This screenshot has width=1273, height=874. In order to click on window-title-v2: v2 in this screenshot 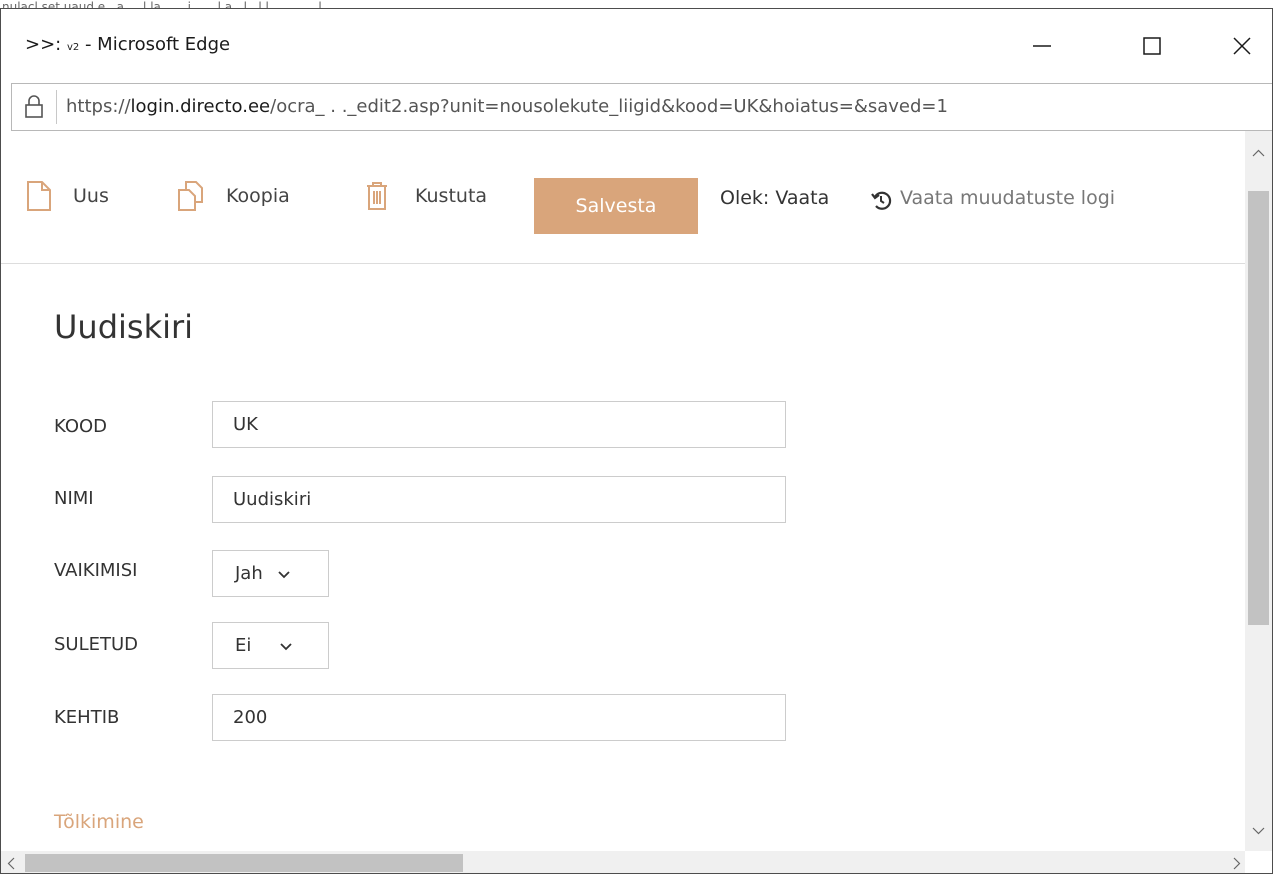, I will do `click(73, 47)`.